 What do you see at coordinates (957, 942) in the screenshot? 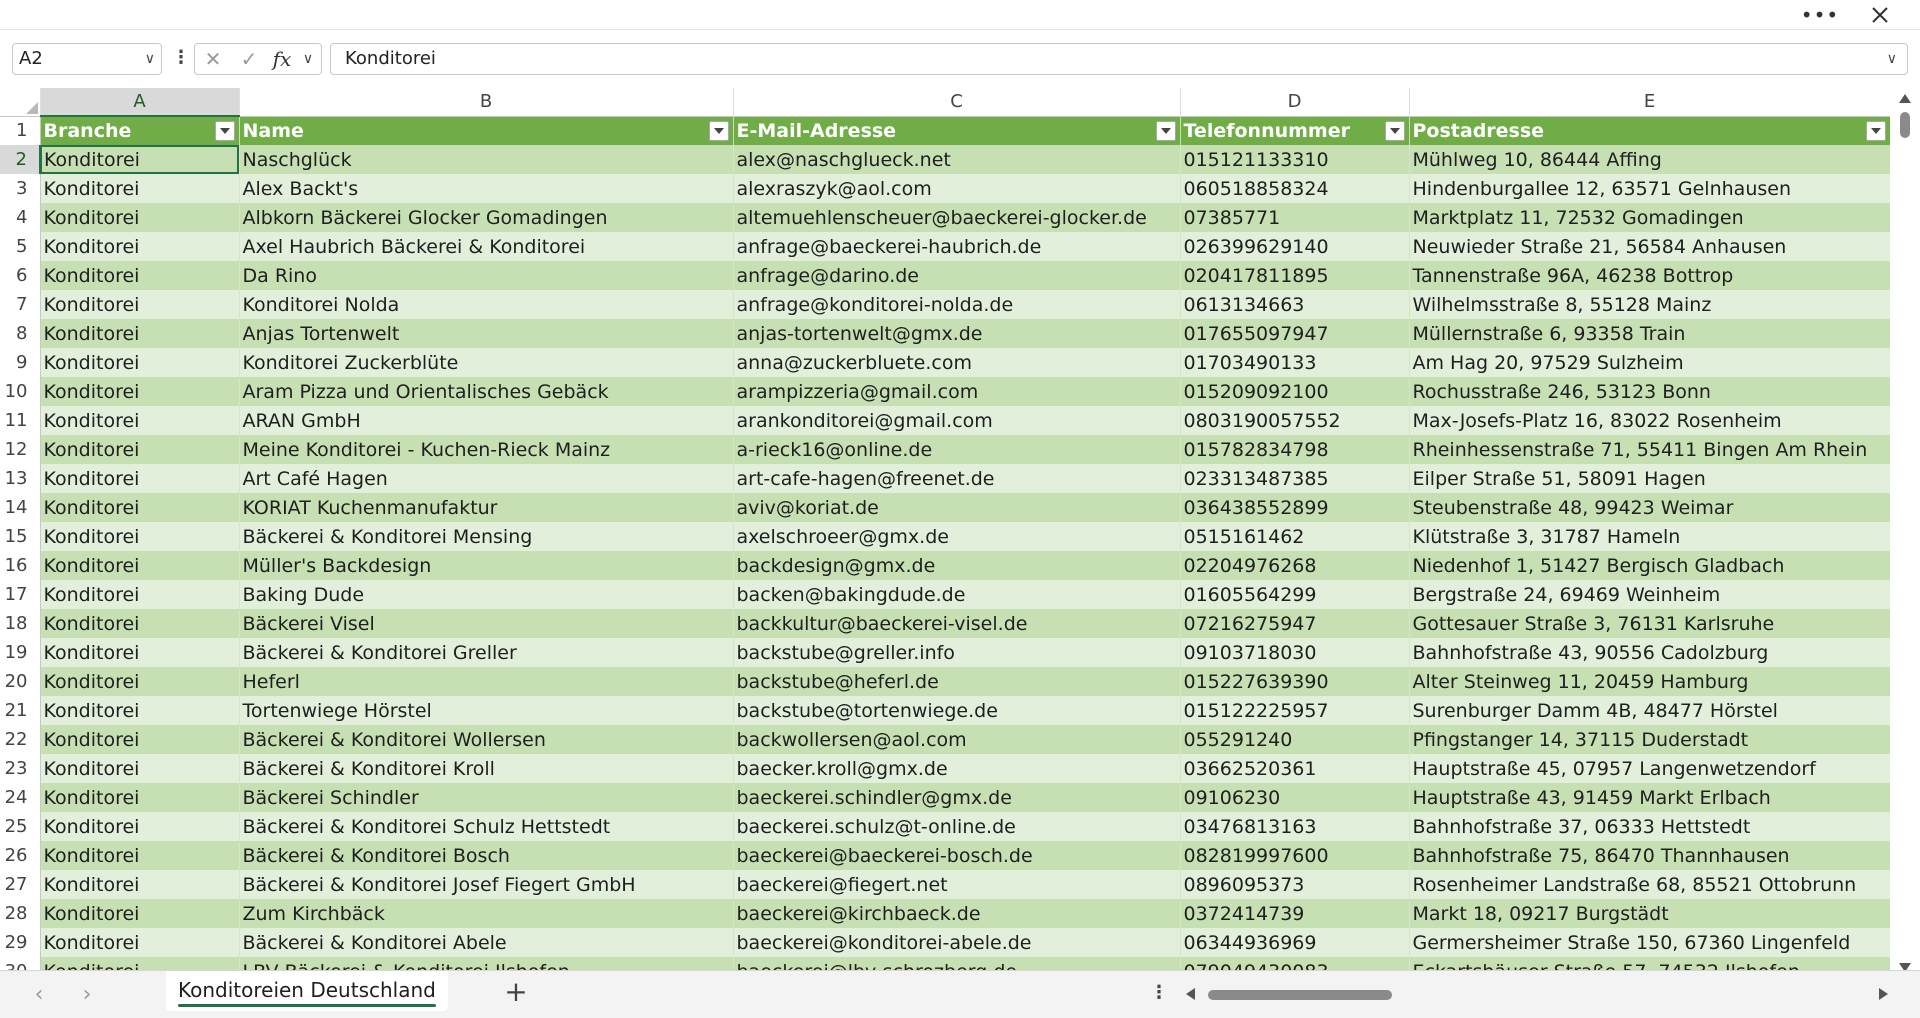
I see `cell-email: baeckerei@konditorei-abele.de` at bounding box center [957, 942].